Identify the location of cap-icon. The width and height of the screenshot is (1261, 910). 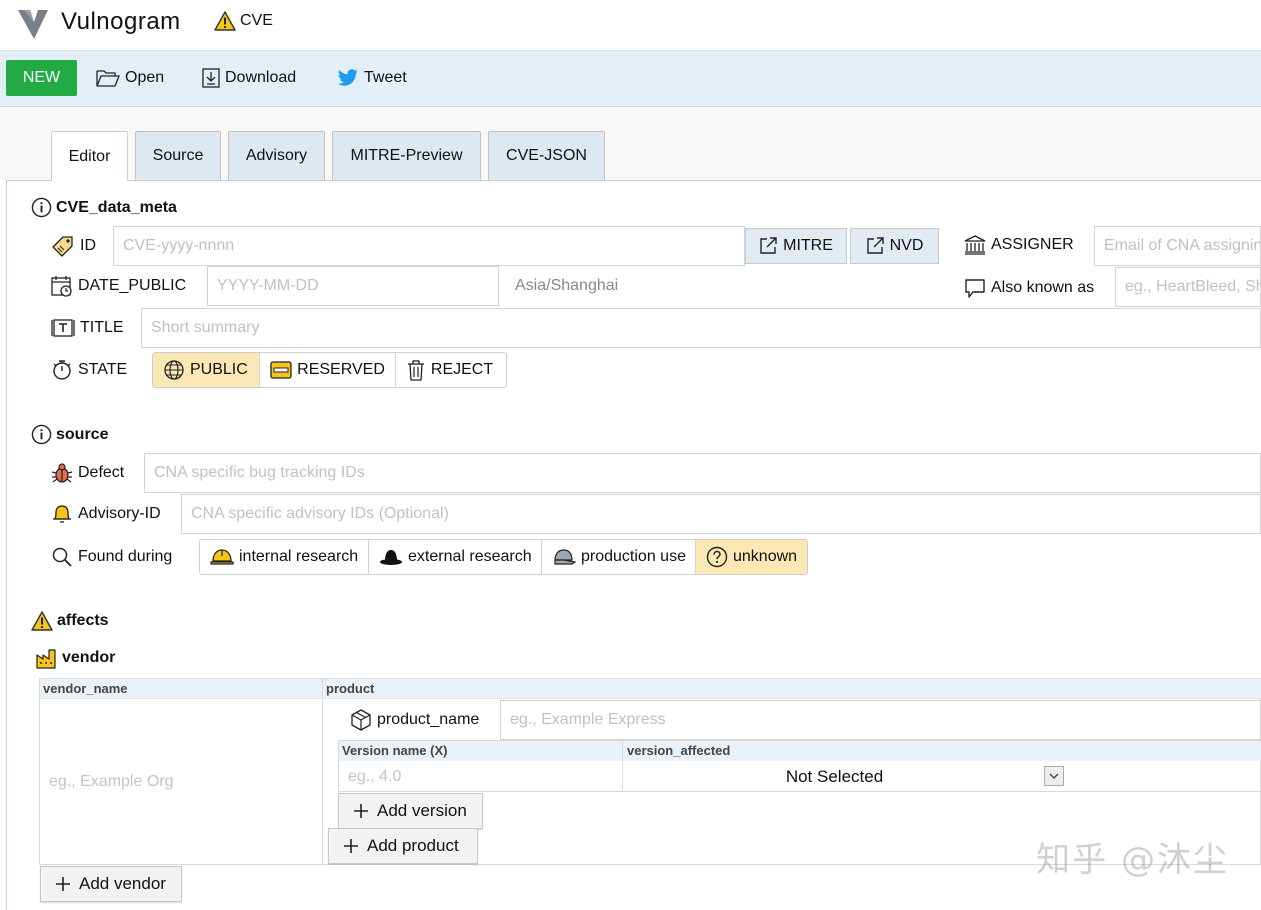
(564, 557).